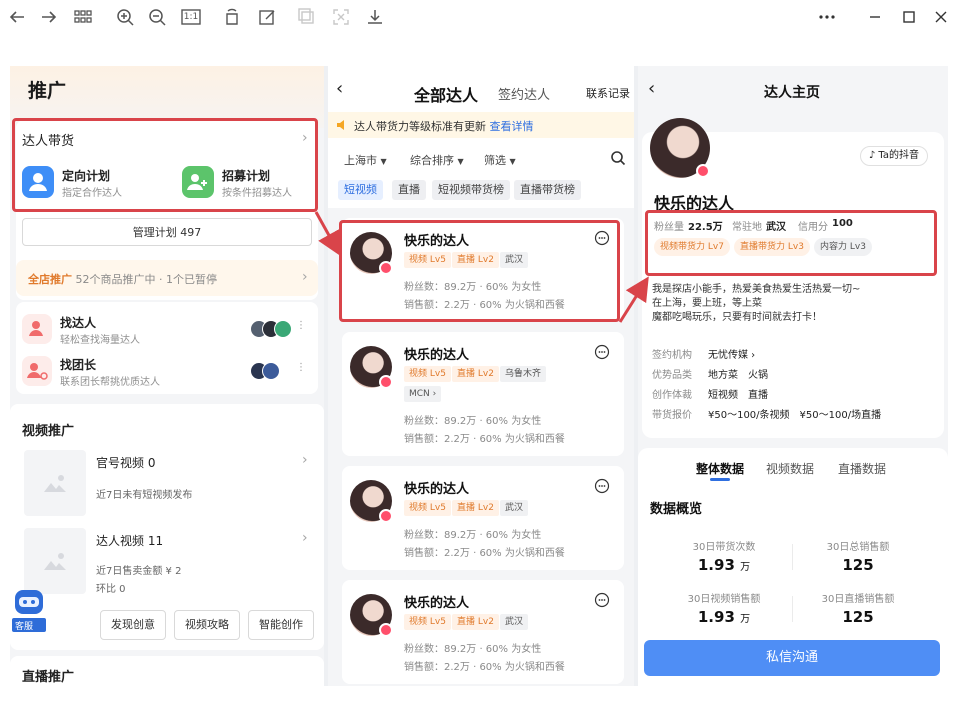 This screenshot has height=720, width=960. What do you see at coordinates (17, 17) in the screenshot?
I see `back-arrow-icon` at bounding box center [17, 17].